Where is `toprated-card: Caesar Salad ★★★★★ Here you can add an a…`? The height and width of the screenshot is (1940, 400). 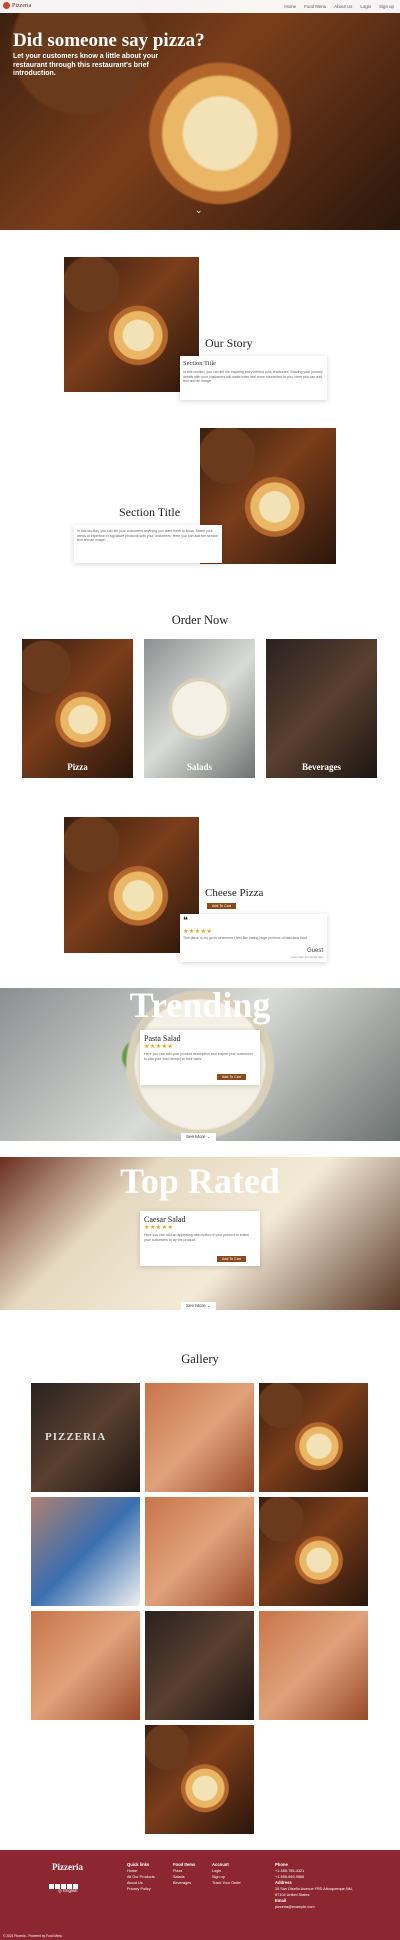 toprated-card: Caesar Salad ★★★★★ Here you can add an a… is located at coordinates (200, 1238).